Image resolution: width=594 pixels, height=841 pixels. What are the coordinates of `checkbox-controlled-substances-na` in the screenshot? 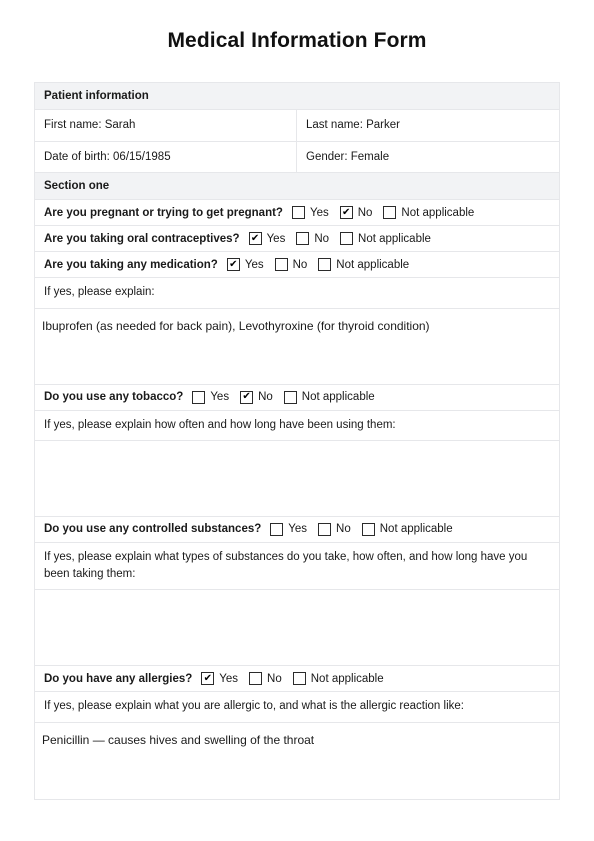 It's located at (368, 529).